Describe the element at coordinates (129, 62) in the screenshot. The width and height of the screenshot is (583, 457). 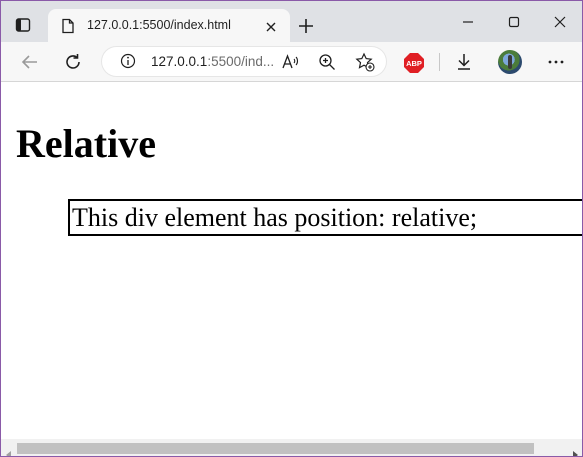
I see `info-icon` at that location.